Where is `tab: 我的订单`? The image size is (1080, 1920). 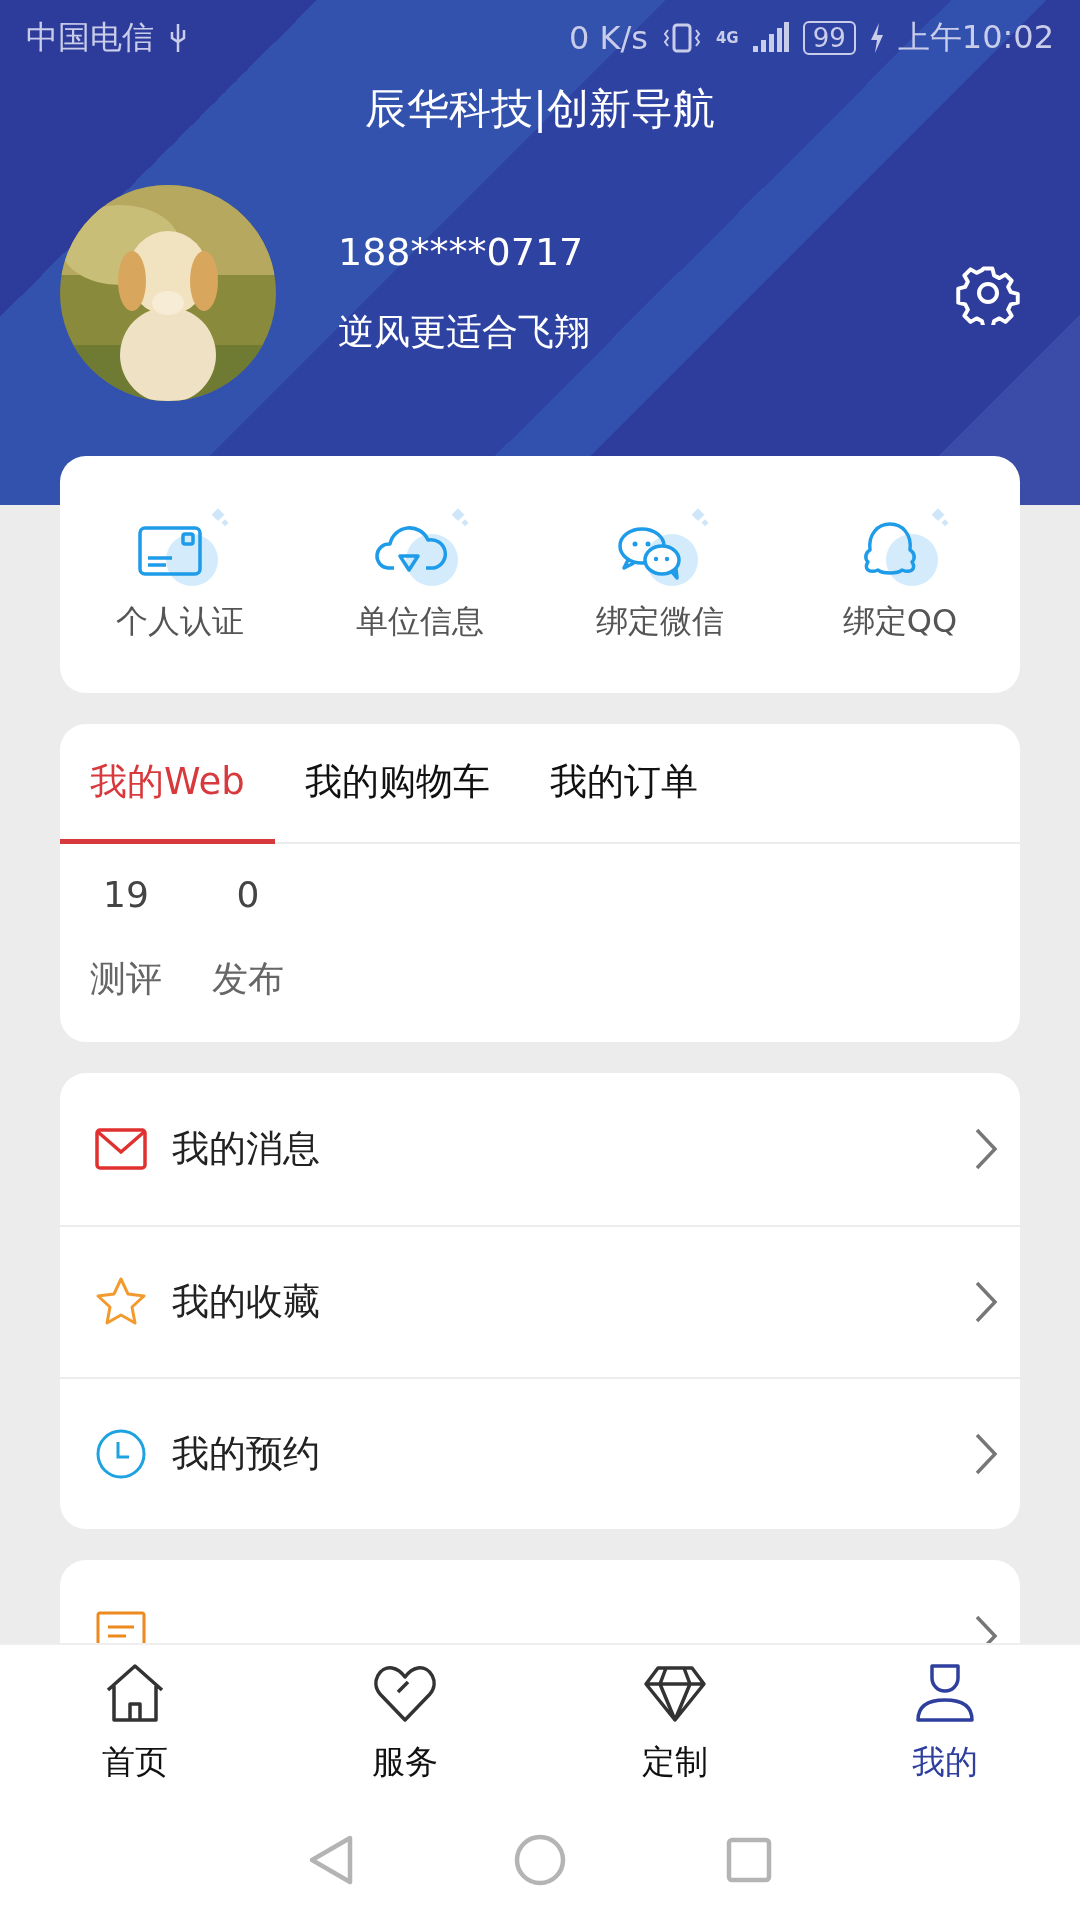
tab: 我的订单 is located at coordinates (623, 784).